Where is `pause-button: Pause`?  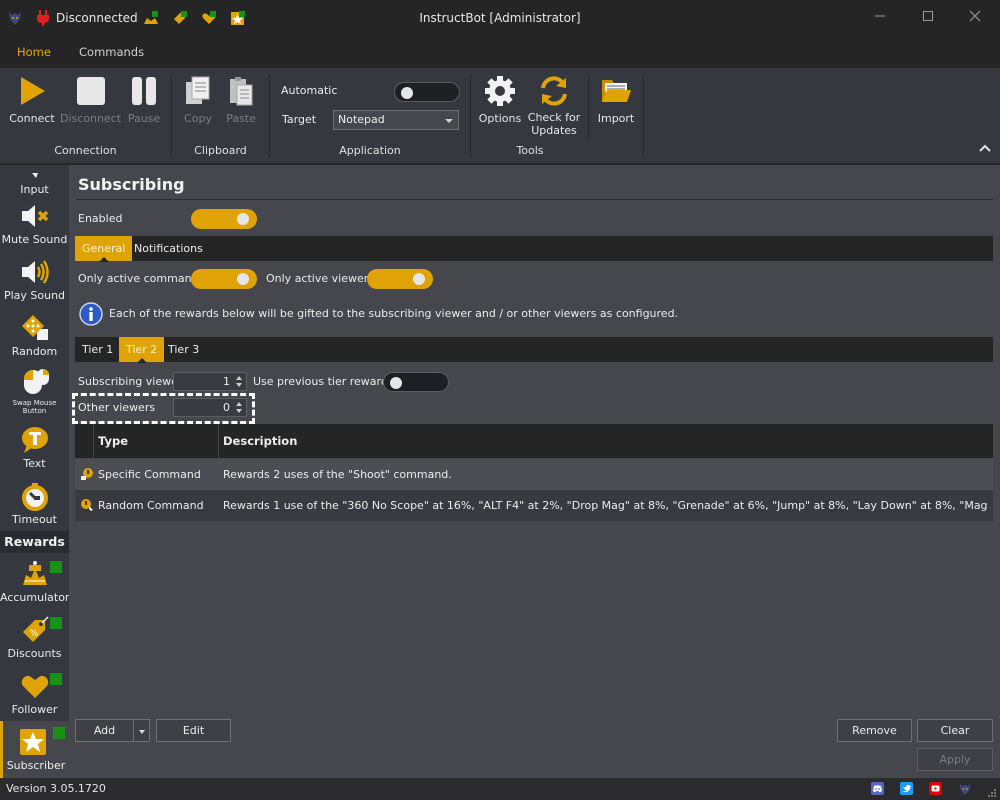 pause-button: Pause is located at coordinates (144, 99).